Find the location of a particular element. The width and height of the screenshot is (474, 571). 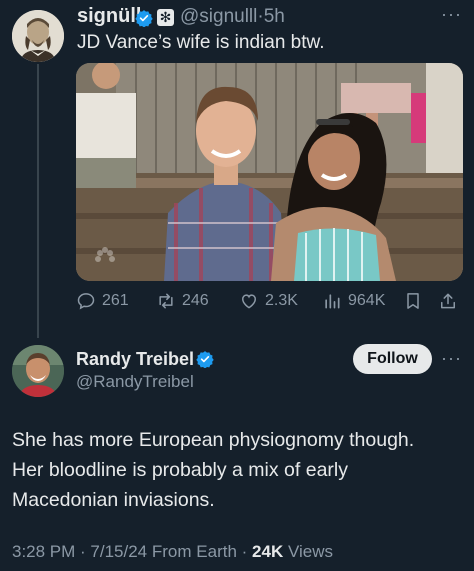

reply-count: 261 is located at coordinates (115, 300).